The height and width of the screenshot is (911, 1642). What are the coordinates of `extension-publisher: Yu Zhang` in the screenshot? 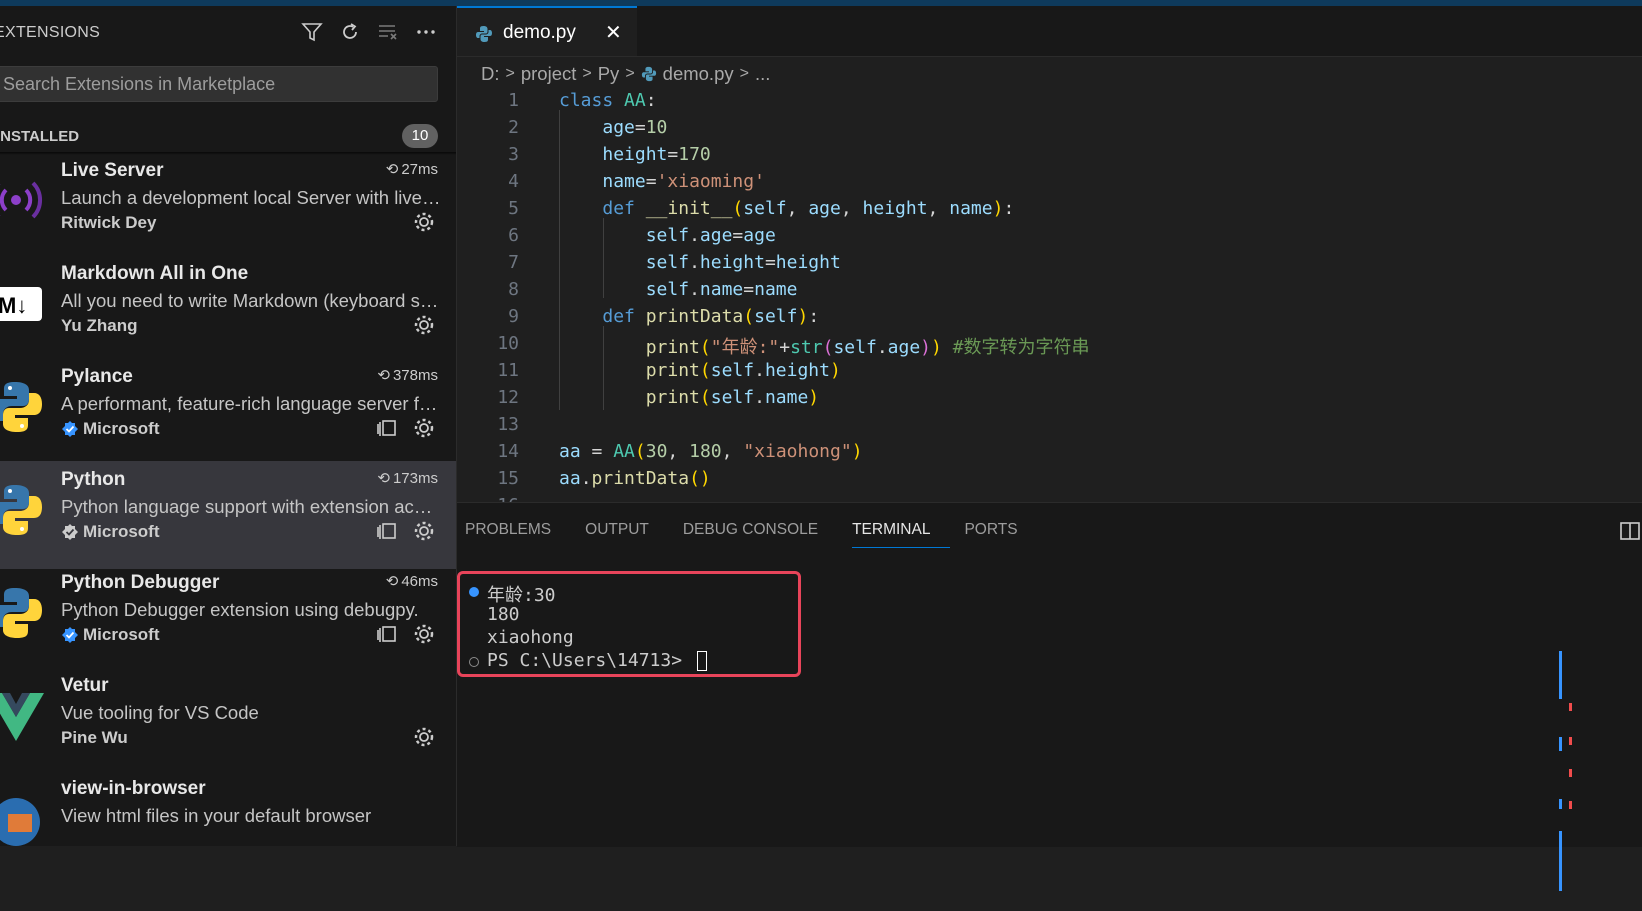 It's located at (99, 325).